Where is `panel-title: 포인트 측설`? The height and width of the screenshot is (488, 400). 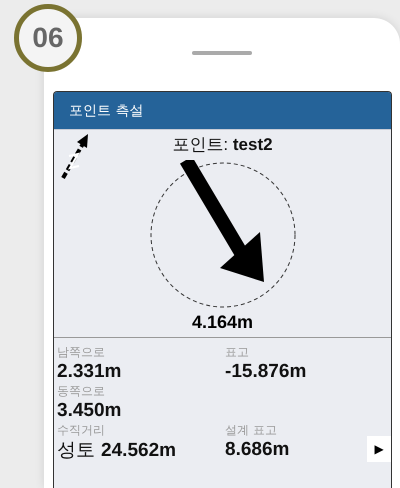
panel-title: 포인트 측설 is located at coordinates (222, 111).